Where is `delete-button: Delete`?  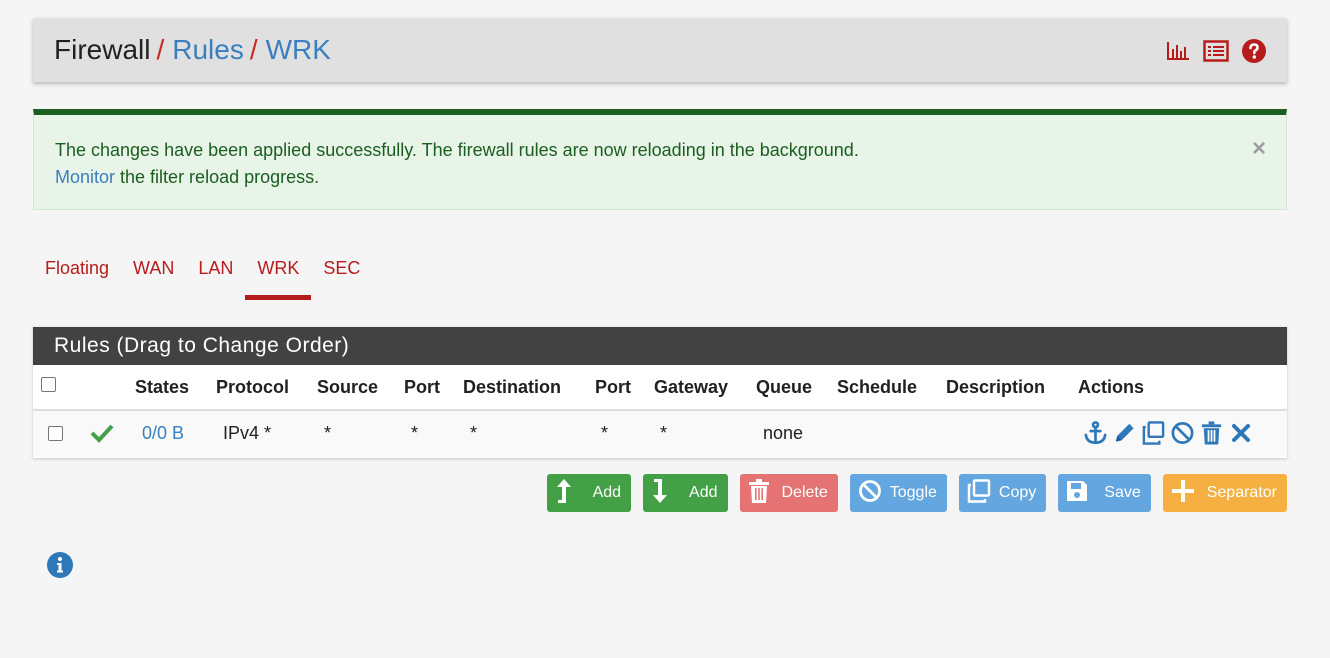 delete-button: Delete is located at coordinates (788, 493).